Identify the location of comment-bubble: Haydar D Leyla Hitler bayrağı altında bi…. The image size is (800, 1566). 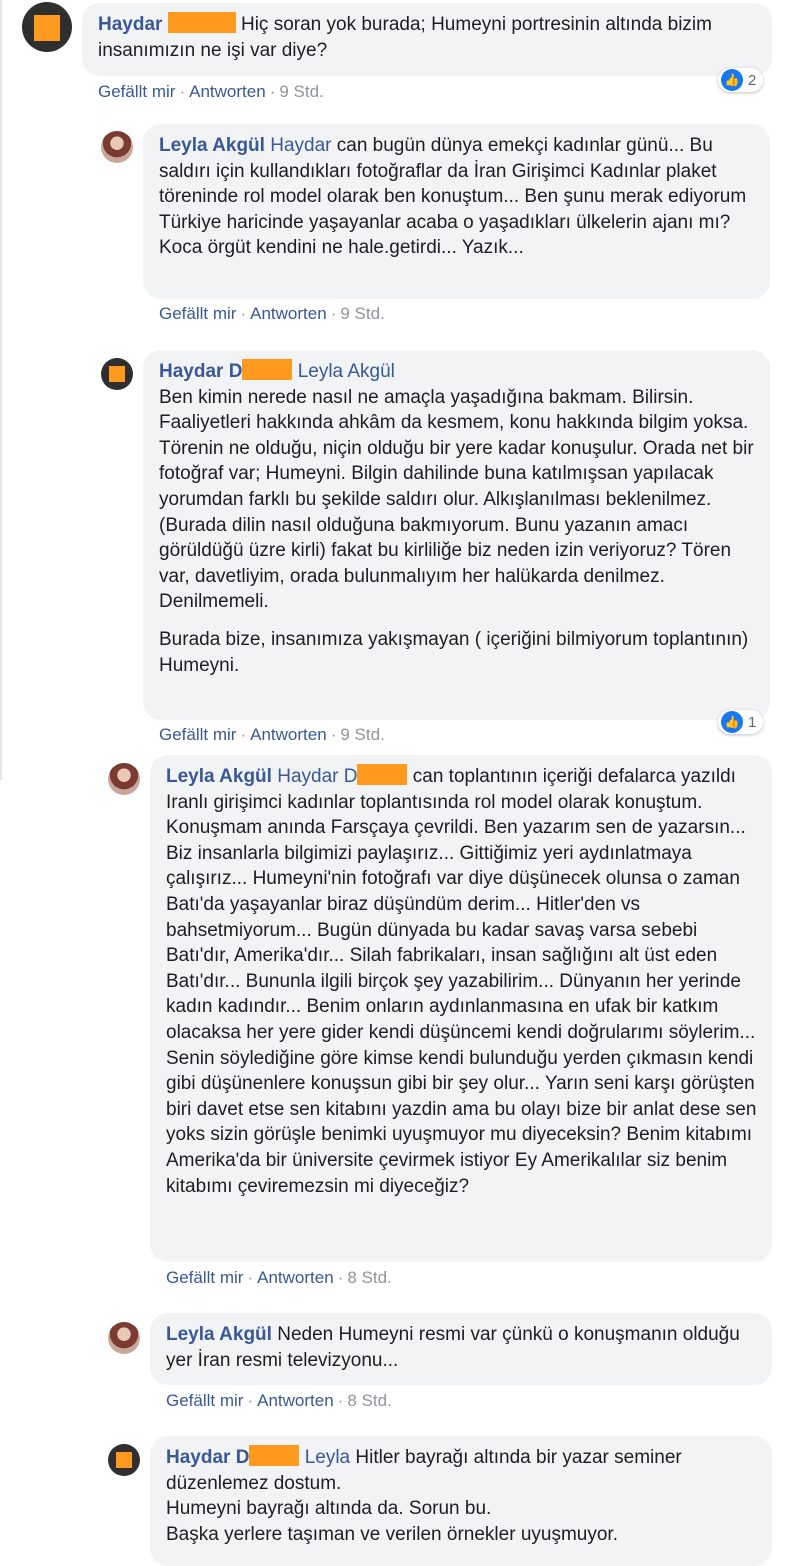
(461, 1501).